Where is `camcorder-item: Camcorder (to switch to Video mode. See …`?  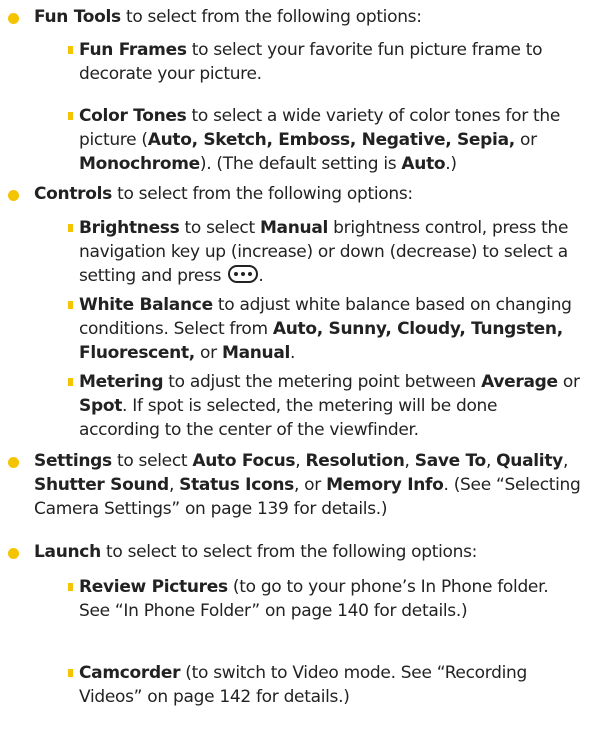 camcorder-item: Camcorder (to switch to Video mode. See … is located at coordinates (303, 685).